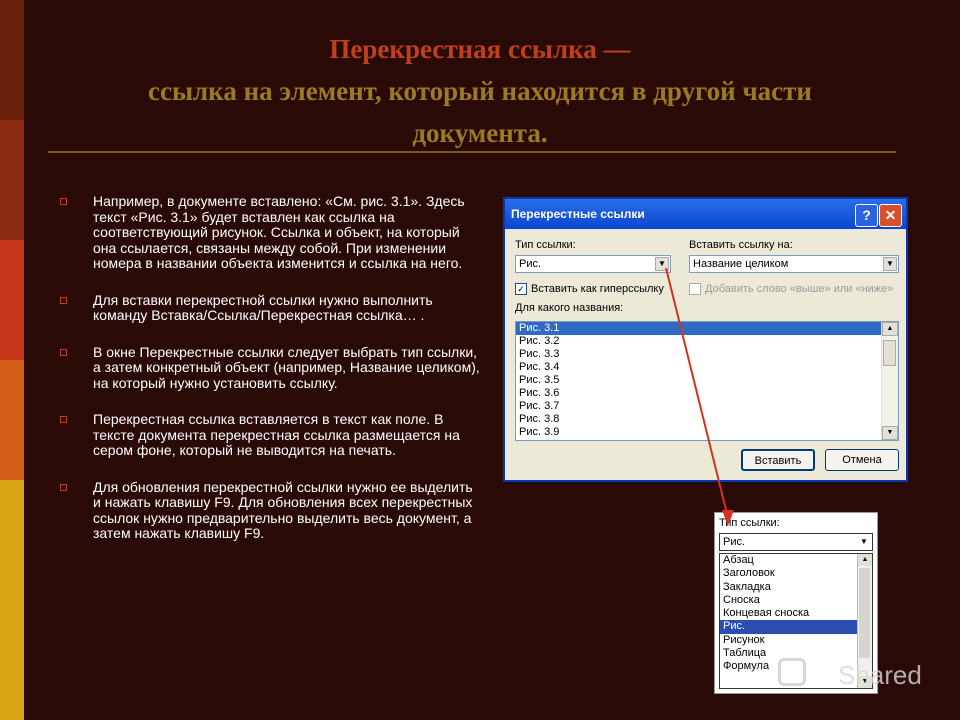 This screenshot has height=720, width=960. Describe the element at coordinates (792, 672) in the screenshot. I see `slideshare-logo-icon` at that location.